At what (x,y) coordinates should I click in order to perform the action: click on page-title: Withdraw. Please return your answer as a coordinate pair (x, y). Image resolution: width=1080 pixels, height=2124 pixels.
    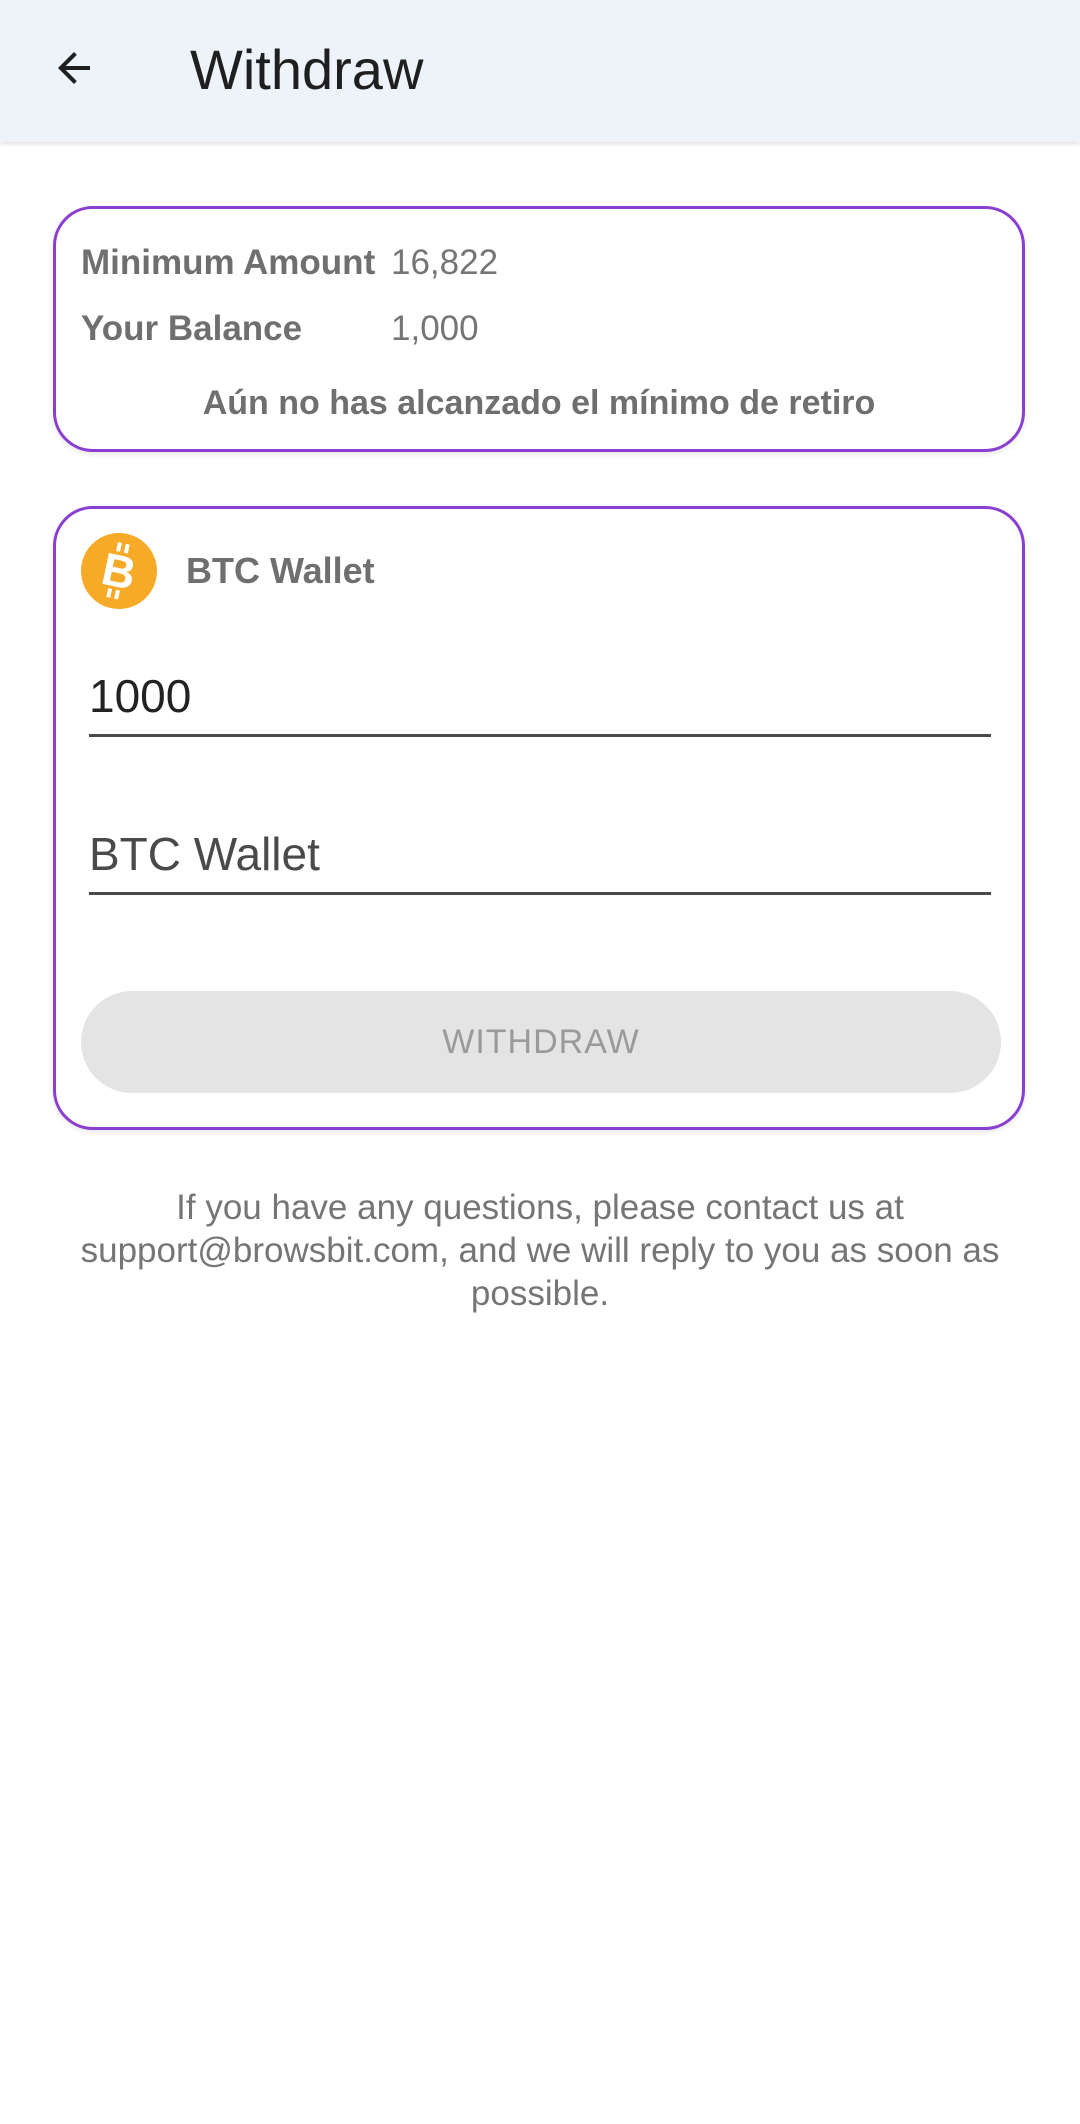
    Looking at the image, I should click on (307, 69).